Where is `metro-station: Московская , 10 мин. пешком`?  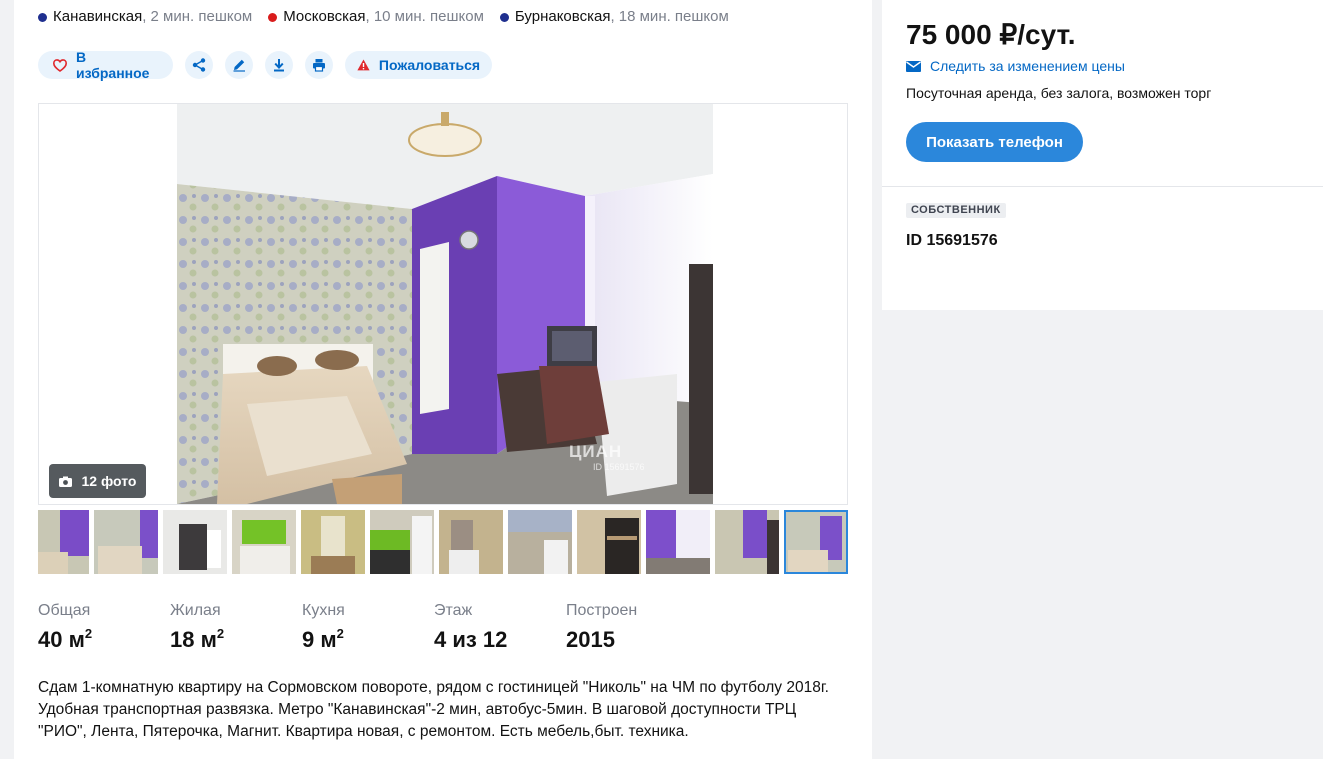 metro-station: Московская , 10 мин. пешком is located at coordinates (376, 17).